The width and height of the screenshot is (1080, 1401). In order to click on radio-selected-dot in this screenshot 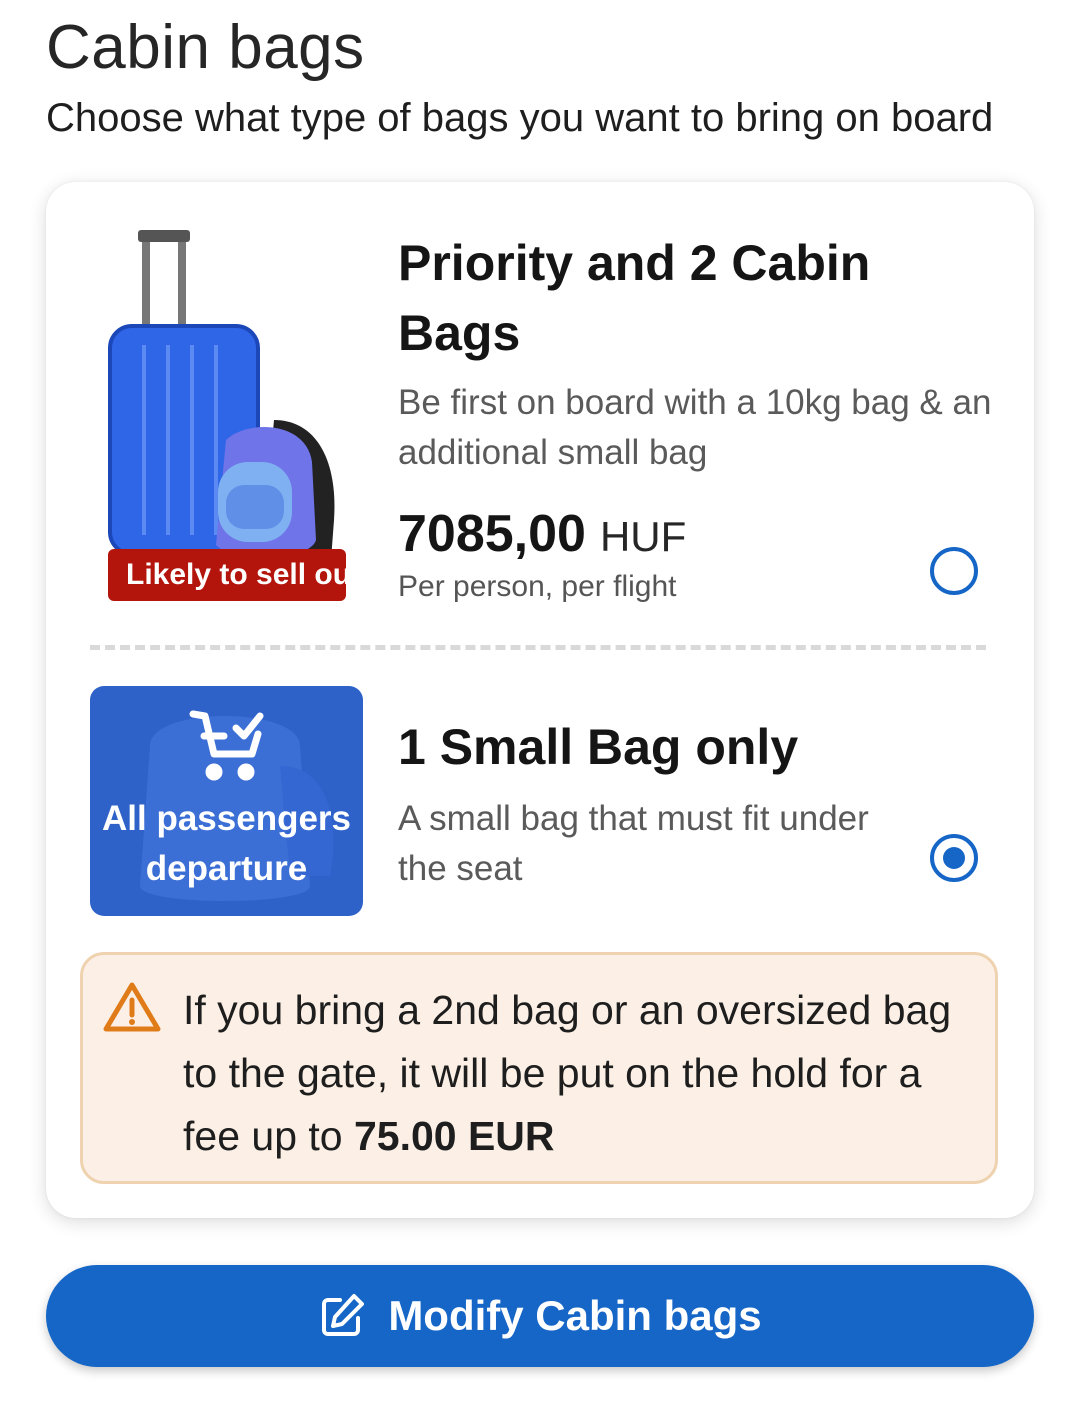, I will do `click(954, 858)`.